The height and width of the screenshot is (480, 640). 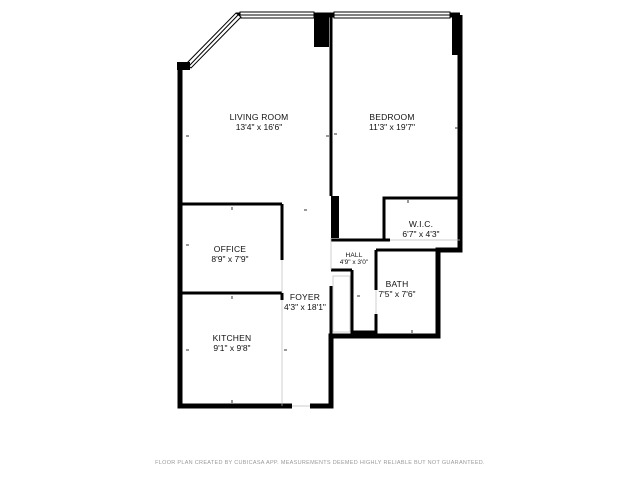 What do you see at coordinates (456, 35) in the screenshot?
I see `column-north-east` at bounding box center [456, 35].